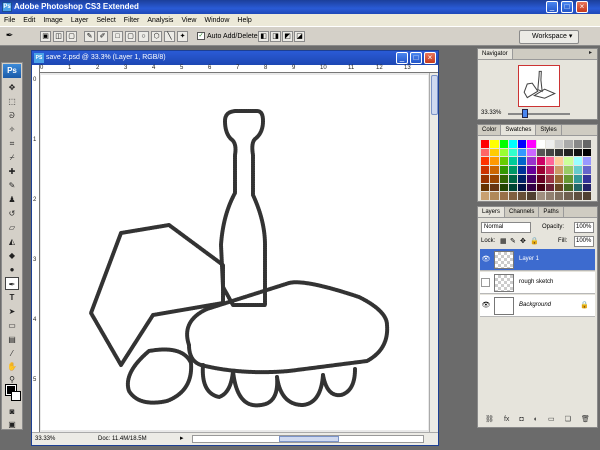  I want to click on layer-row-layer-1: 👁 Layer 1, so click(537, 260).